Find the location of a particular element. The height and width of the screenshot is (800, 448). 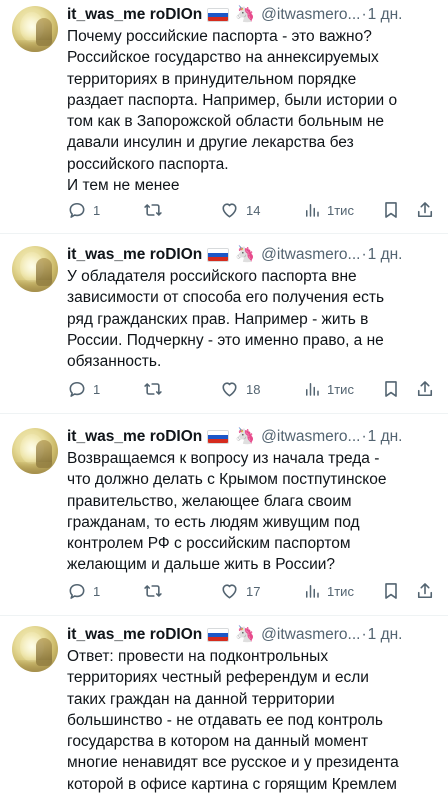

text-line: Ответ: провести на подконтрольных is located at coordinates (198, 656).